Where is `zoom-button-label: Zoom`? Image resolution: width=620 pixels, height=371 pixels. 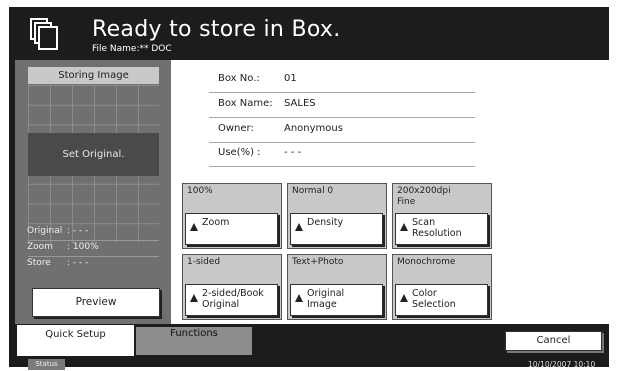 zoom-button-label: Zoom is located at coordinates (216, 222).